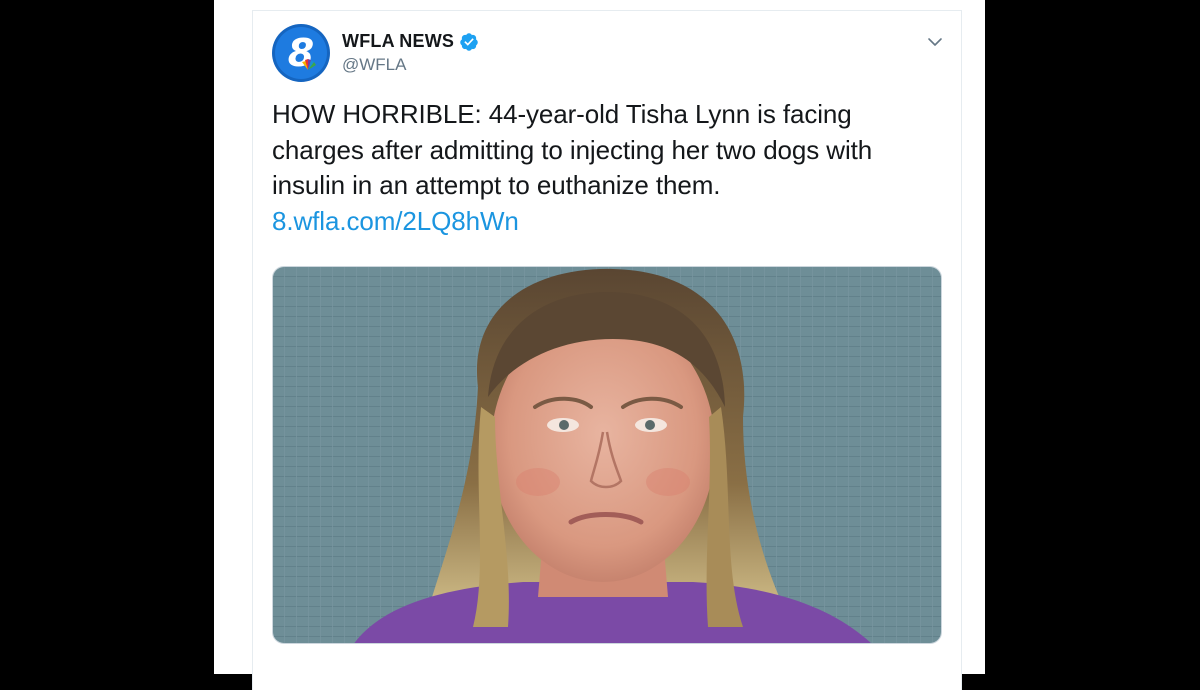 This screenshot has height=690, width=1200. I want to click on verified-badge-icon, so click(469, 41).